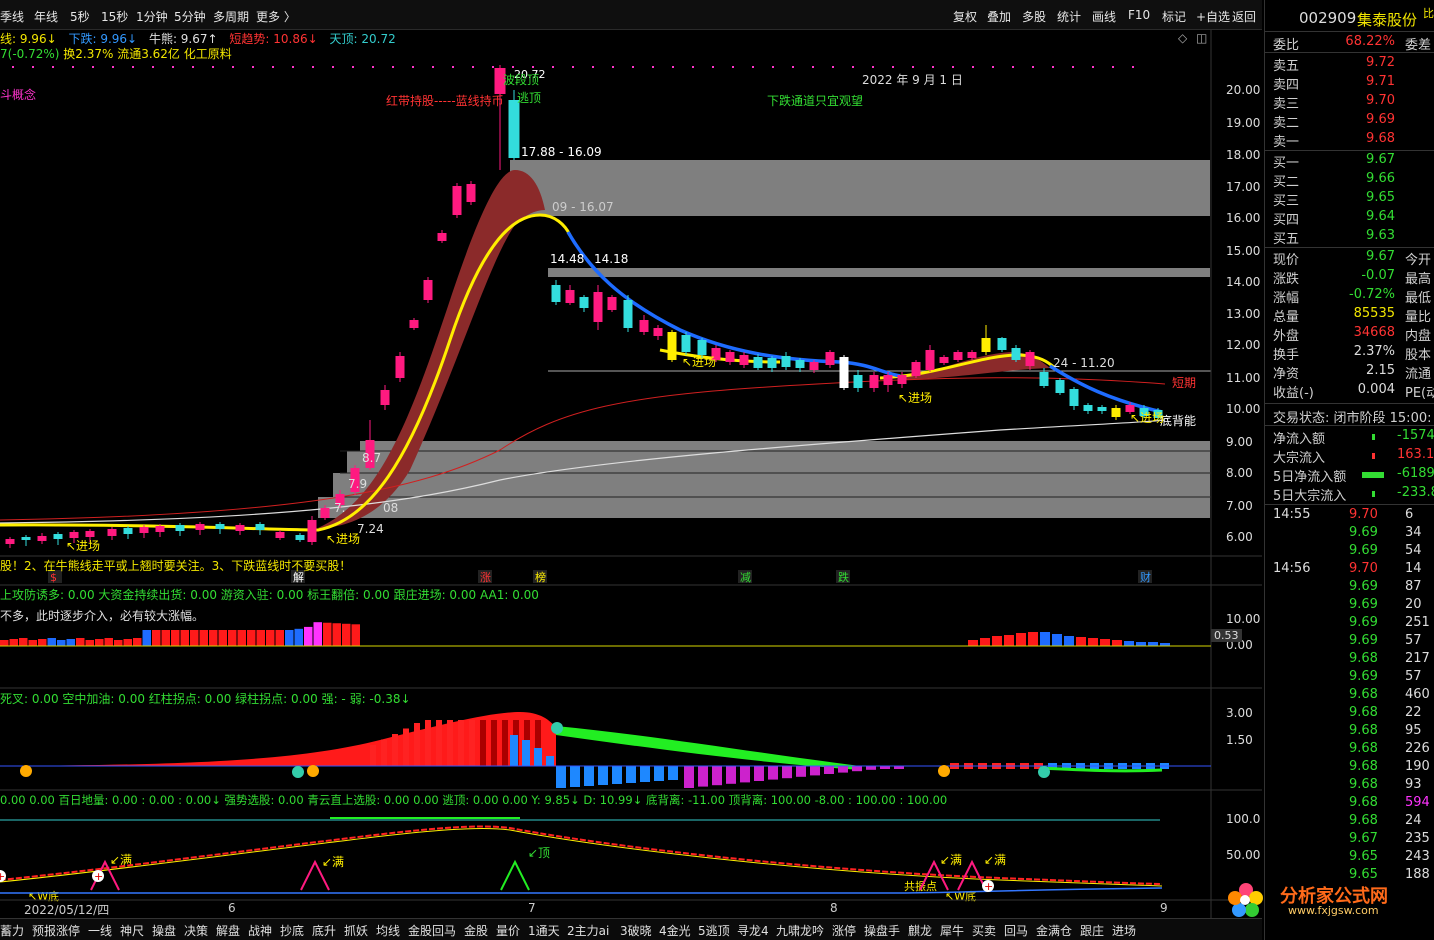 Image resolution: width=1434 pixels, height=940 pixels. I want to click on formula-tab: 预报涨停, so click(56, 930).